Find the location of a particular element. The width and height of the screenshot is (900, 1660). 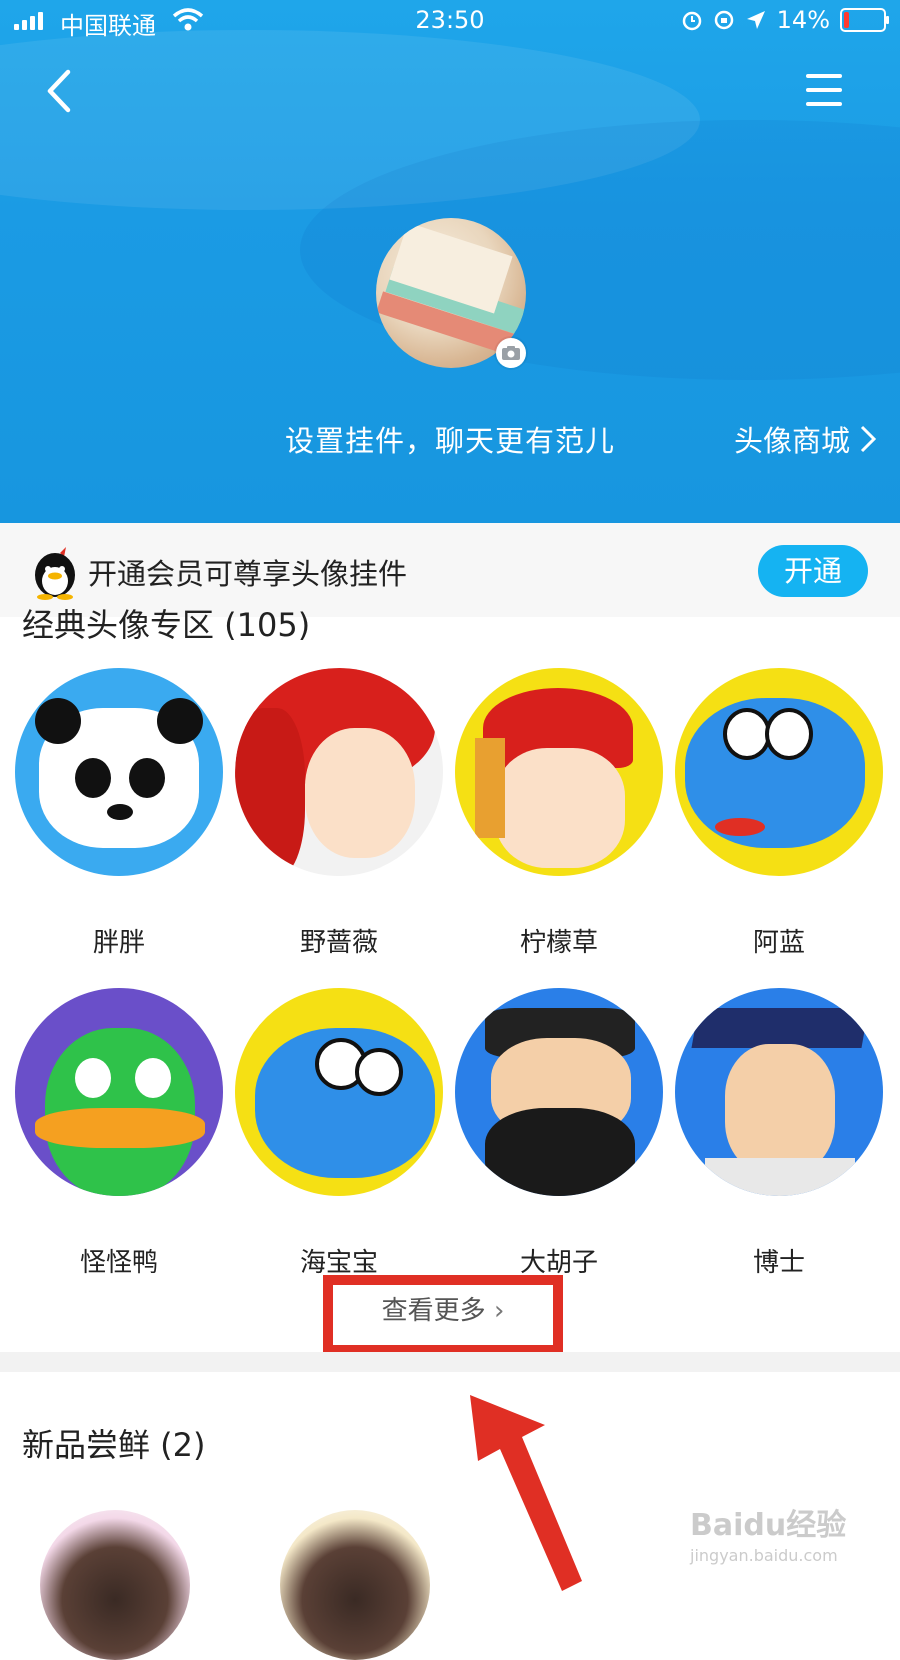

highlight-box is located at coordinates (443, 1315).